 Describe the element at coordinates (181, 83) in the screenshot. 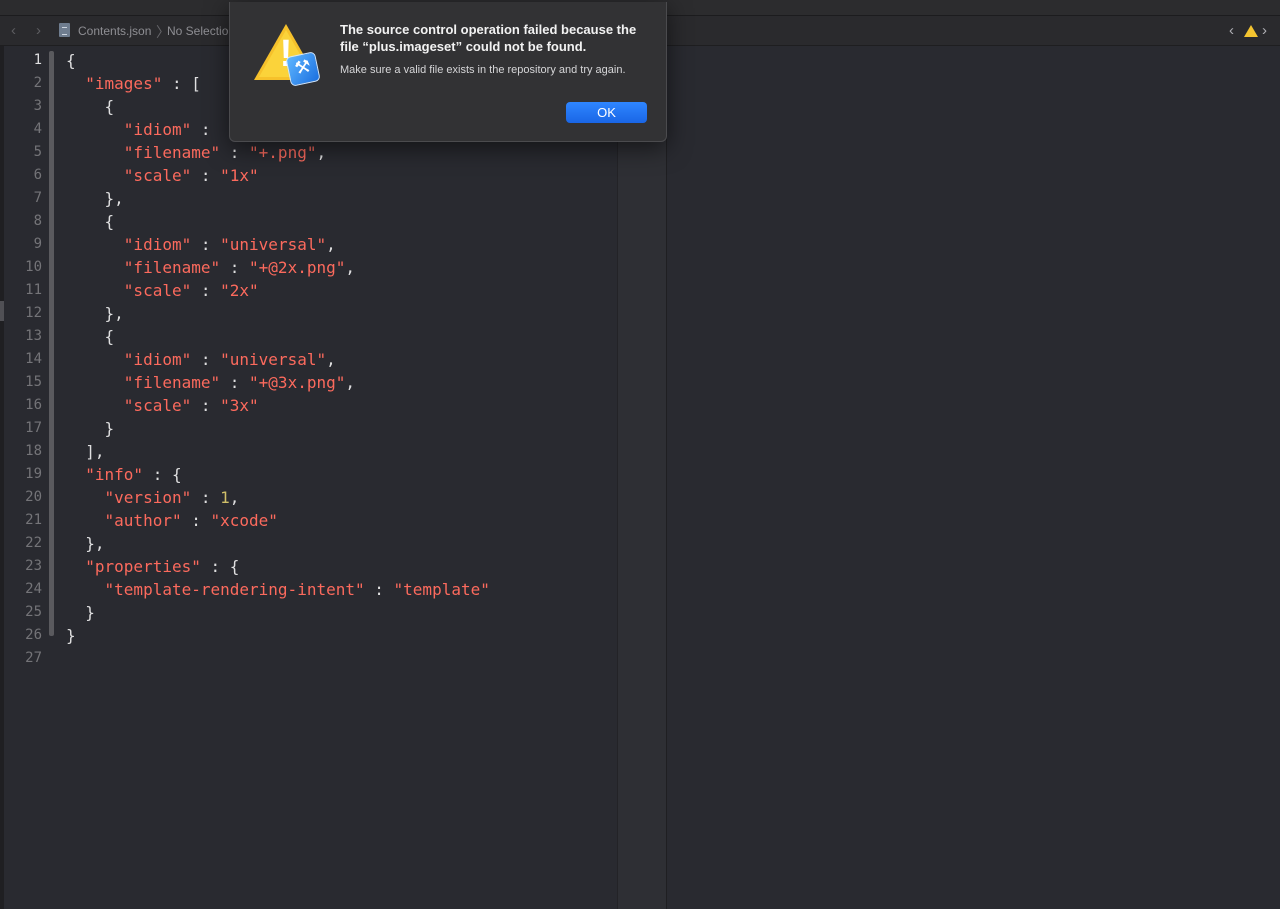

I see `code-token: : [` at that location.